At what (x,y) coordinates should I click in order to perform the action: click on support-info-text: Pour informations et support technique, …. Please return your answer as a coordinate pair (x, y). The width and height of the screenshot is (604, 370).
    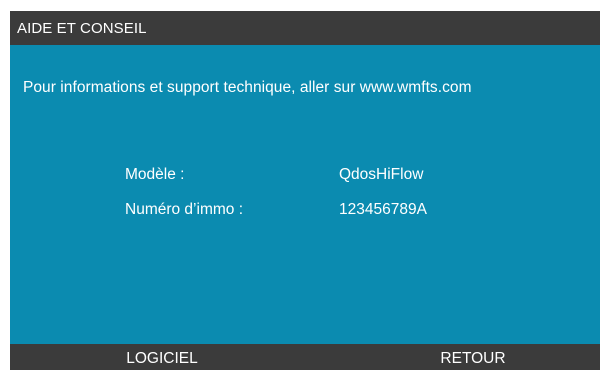
    Looking at the image, I should click on (247, 87).